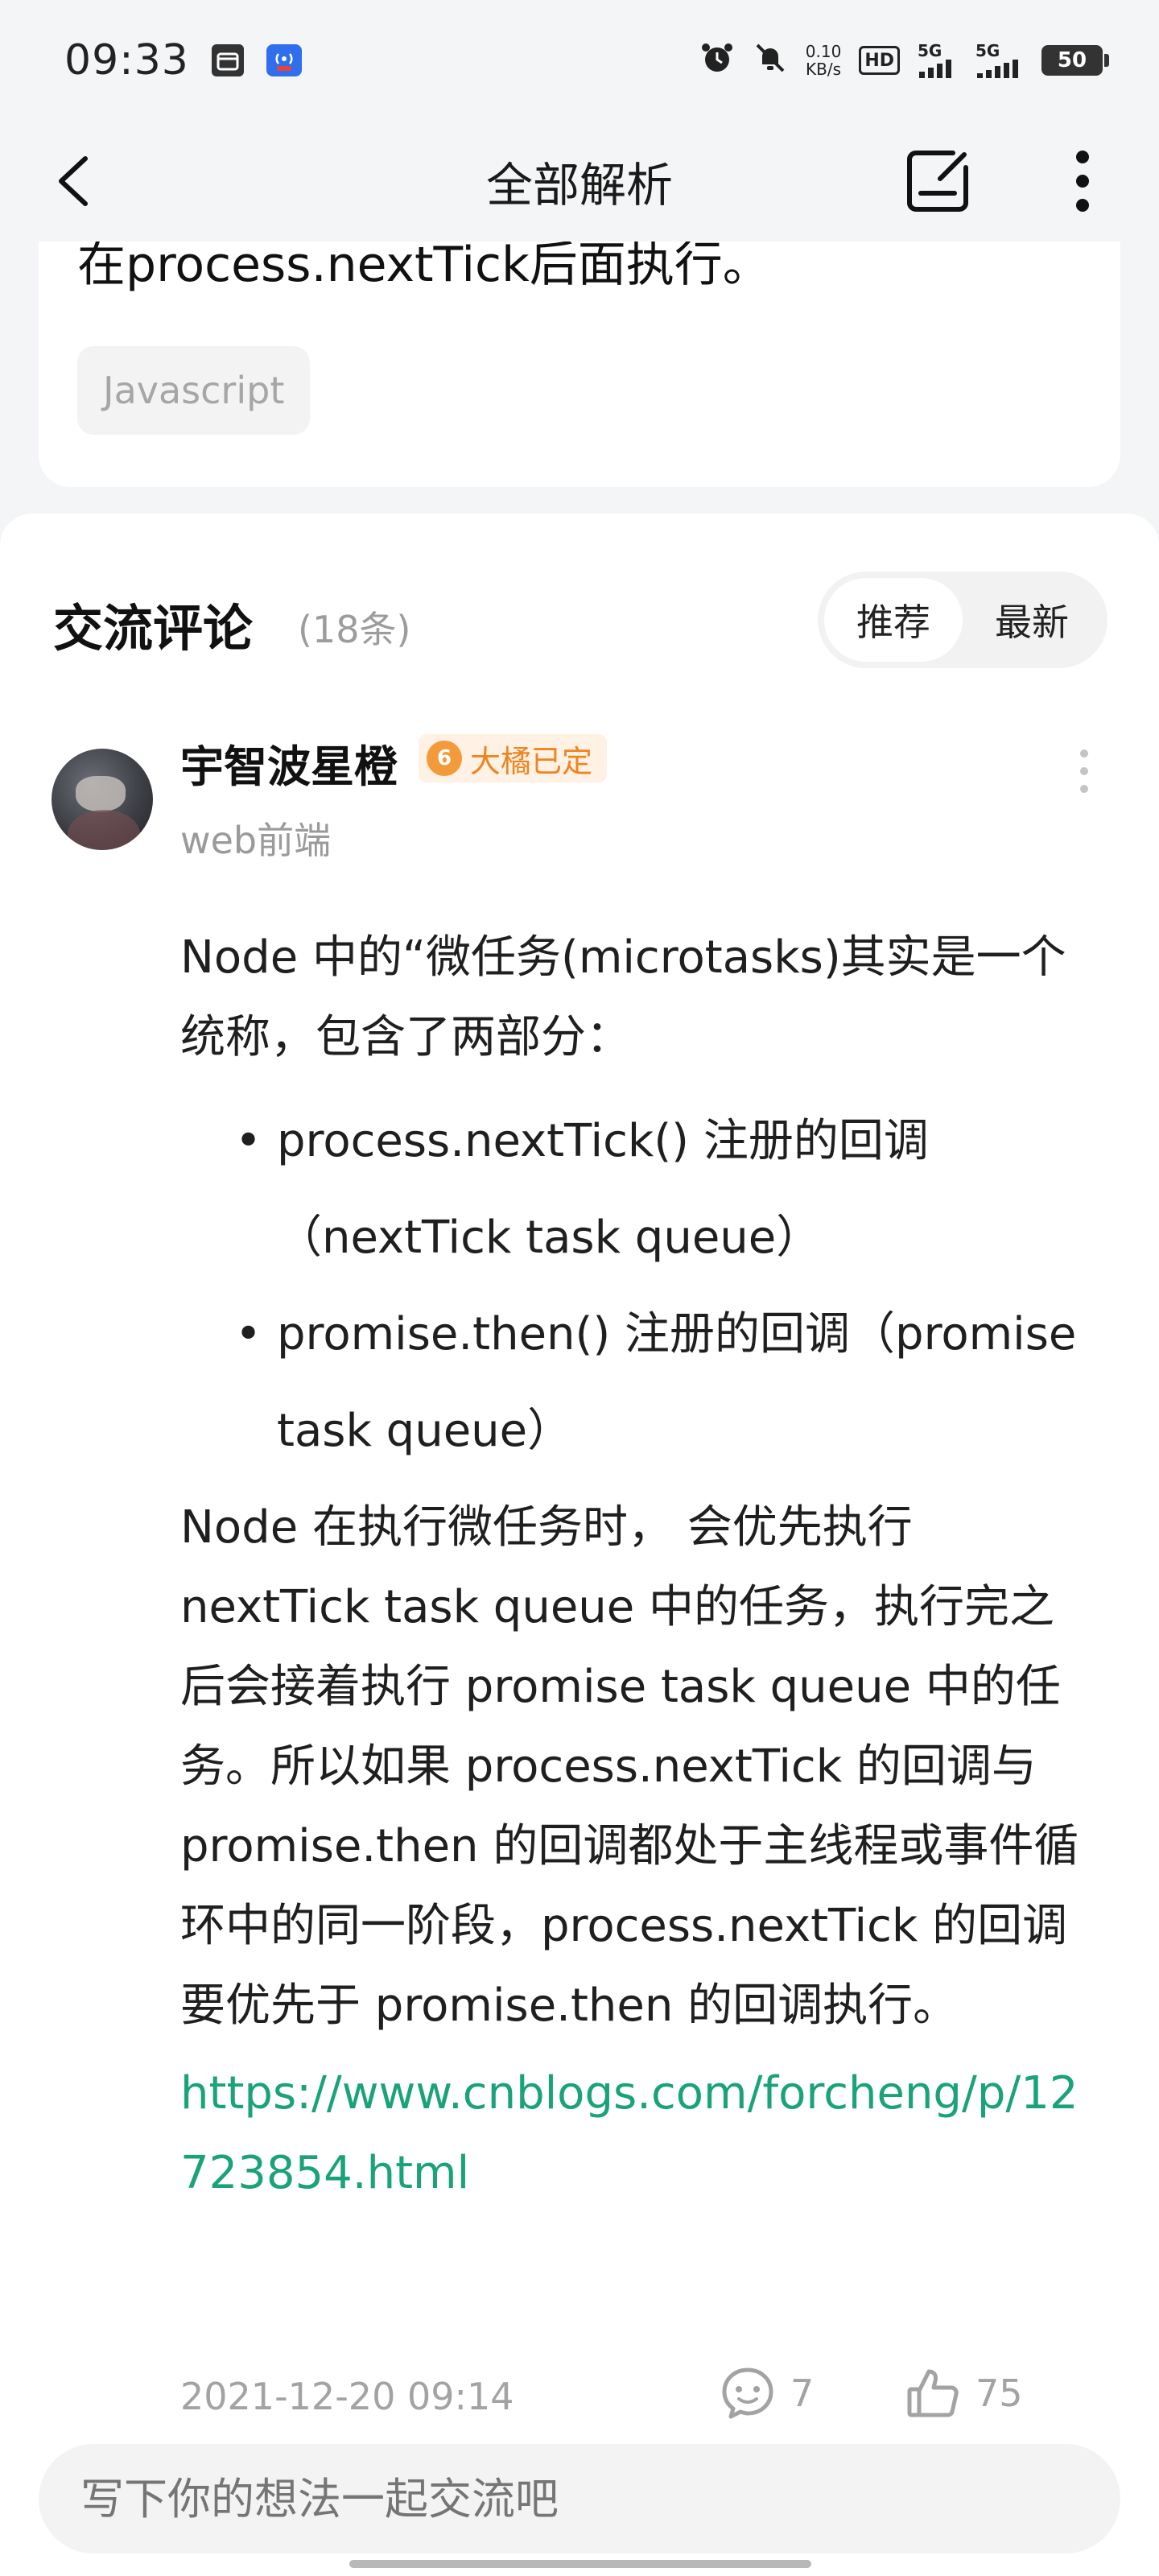 The width and height of the screenshot is (1159, 2576). Describe the element at coordinates (933, 2393) in the screenshot. I see `thumbs-up-icon` at that location.